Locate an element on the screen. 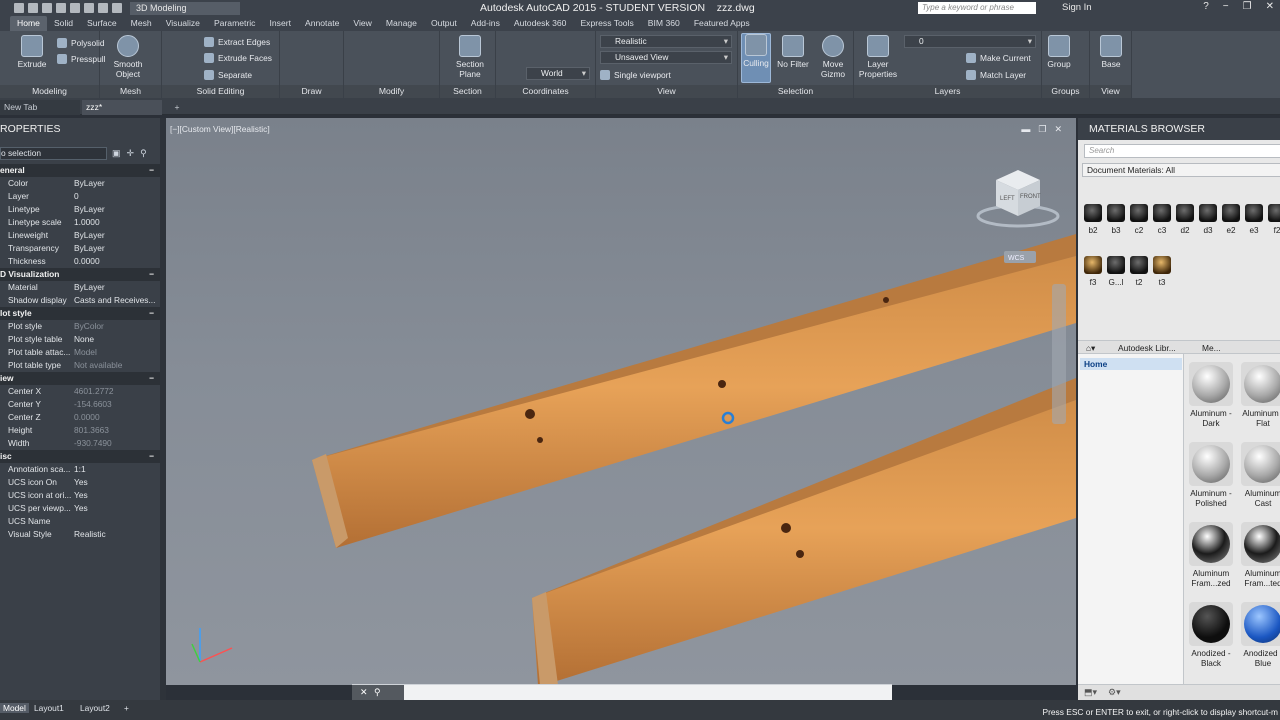 This screenshot has height=720, width=1280. tab-layout1: Layout1 is located at coordinates (49, 708).